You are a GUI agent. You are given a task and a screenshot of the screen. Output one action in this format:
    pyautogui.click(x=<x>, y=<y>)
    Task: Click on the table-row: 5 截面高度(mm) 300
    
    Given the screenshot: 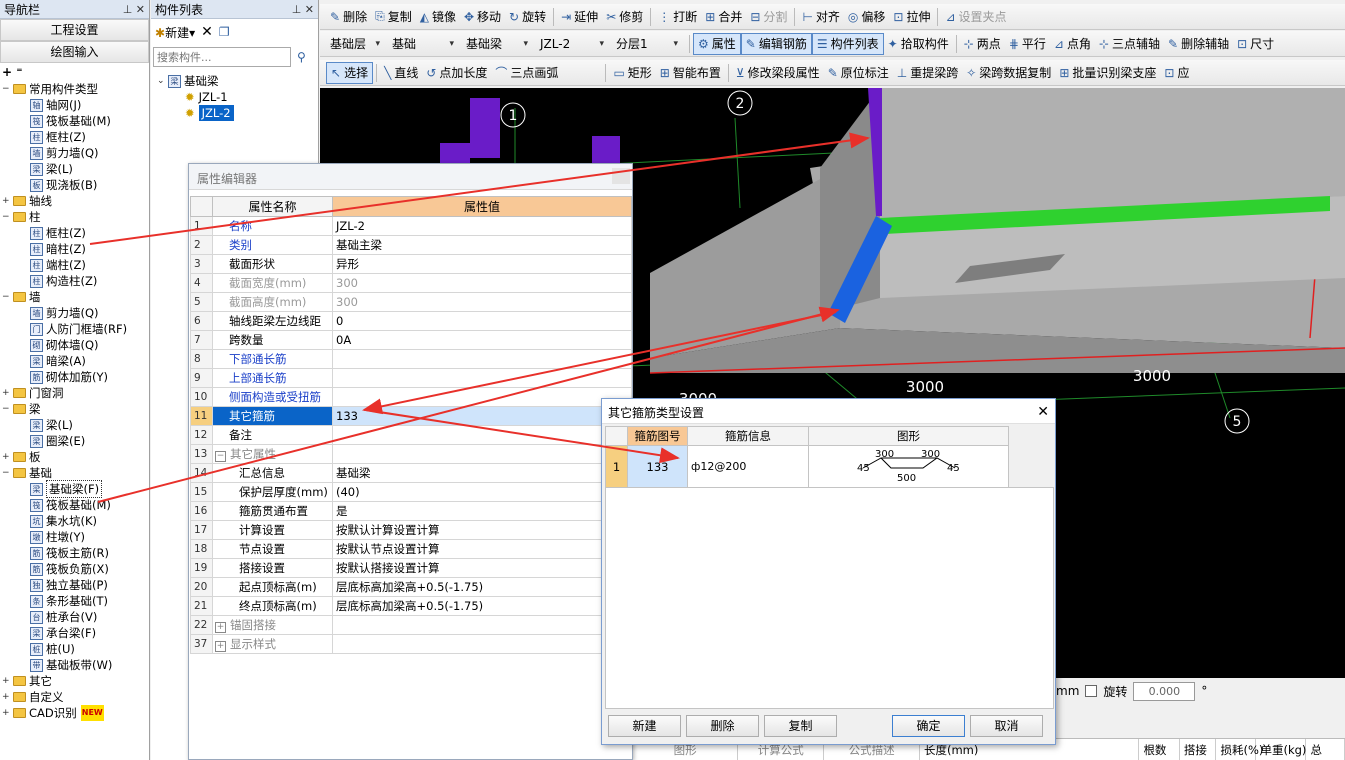 What is the action you would take?
    pyautogui.click(x=411, y=302)
    